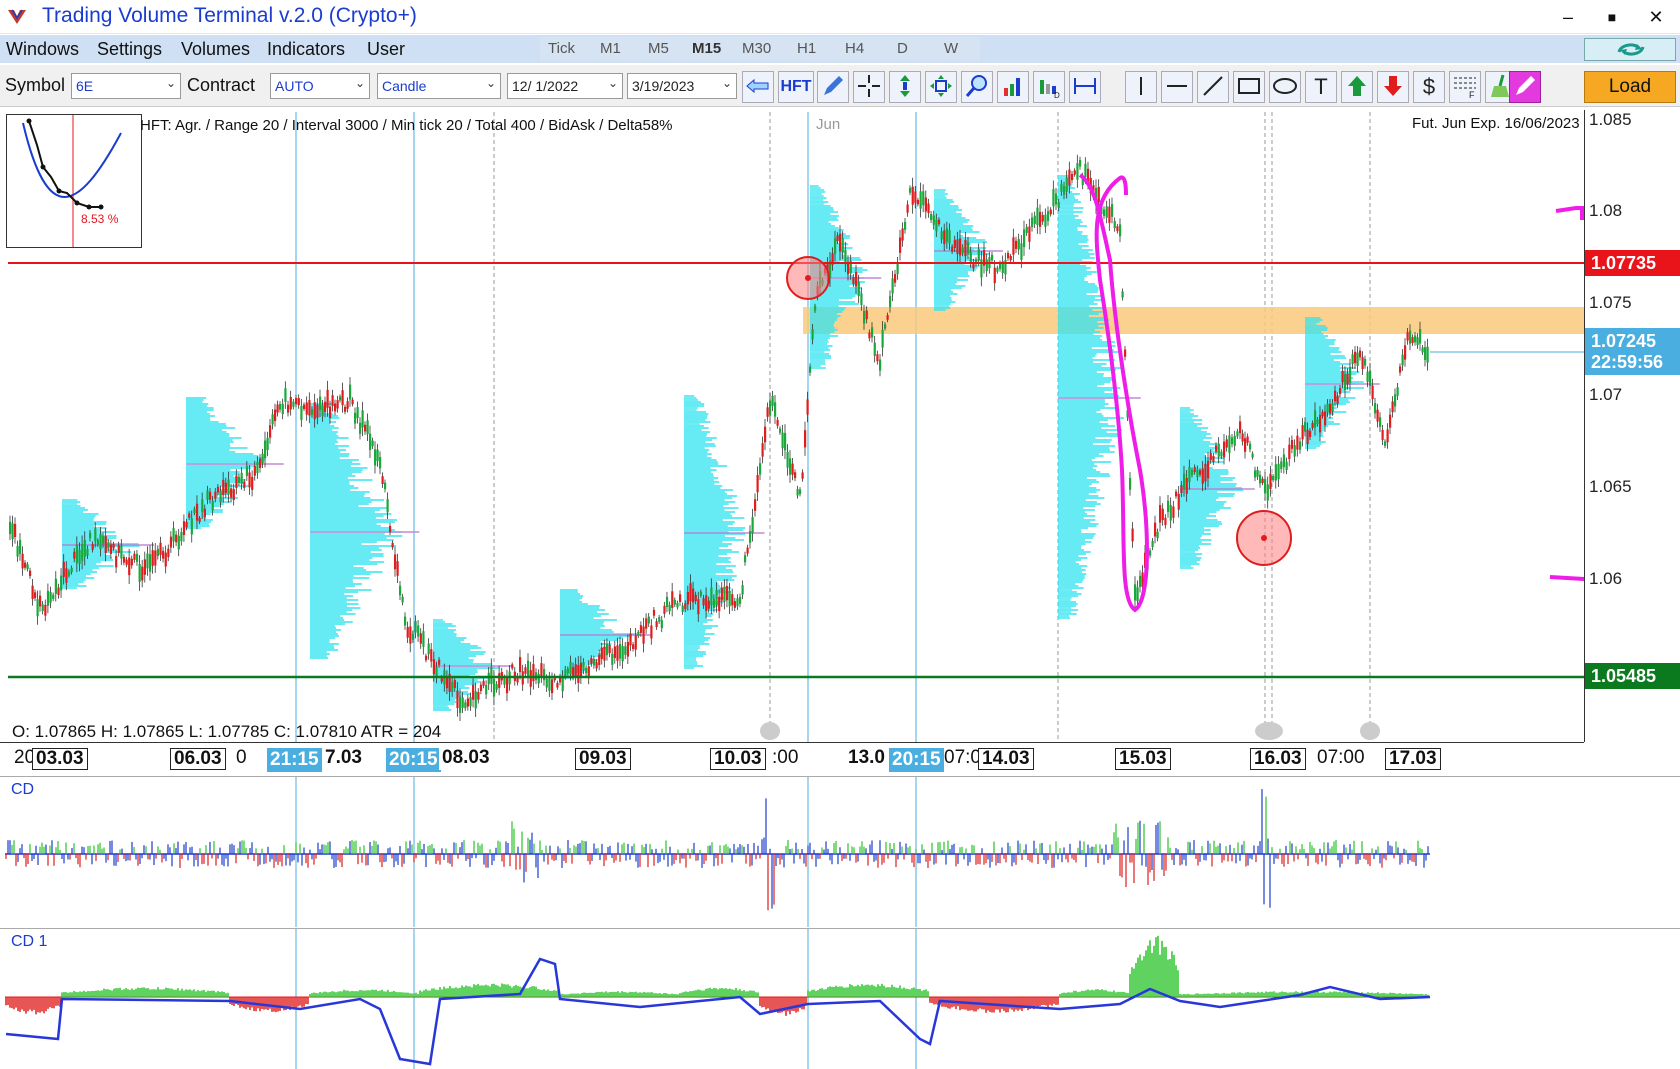 This screenshot has width=1680, height=1069. I want to click on load-button: Load, so click(1630, 87).